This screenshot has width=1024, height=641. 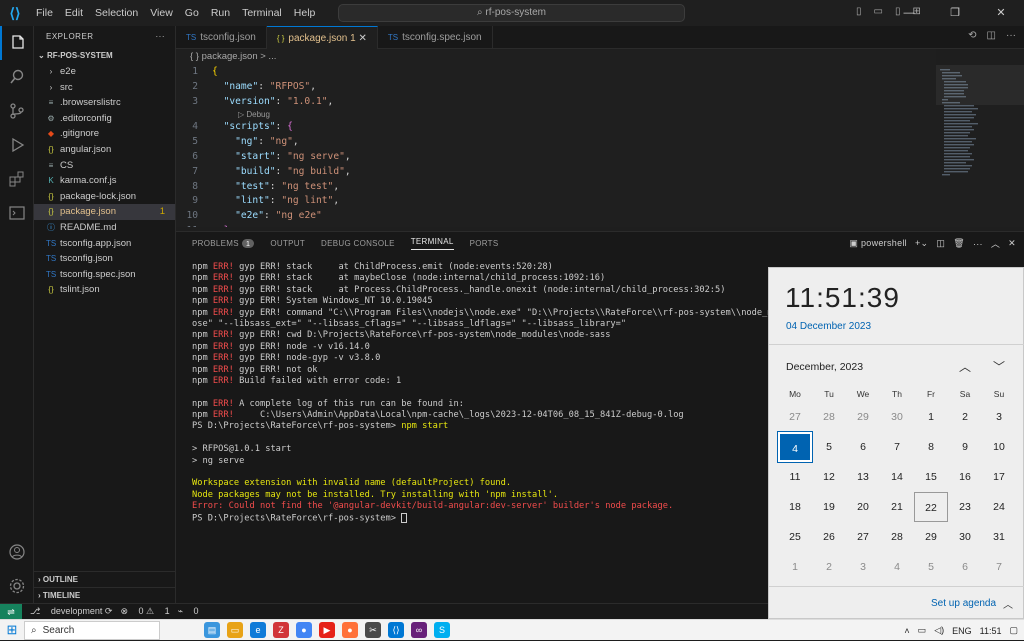 What do you see at coordinates (829, 417) in the screenshot?
I see `calendar-day: 28` at bounding box center [829, 417].